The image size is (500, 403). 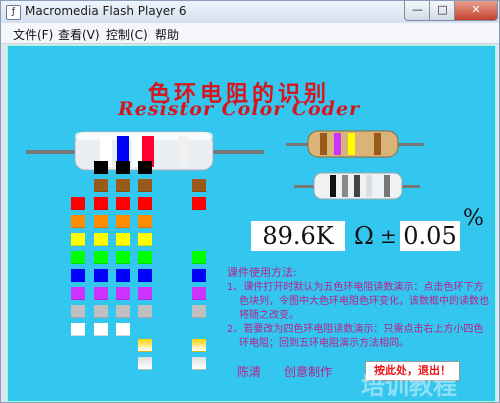 I want to click on small-five-band-resistor, so click(x=357, y=186).